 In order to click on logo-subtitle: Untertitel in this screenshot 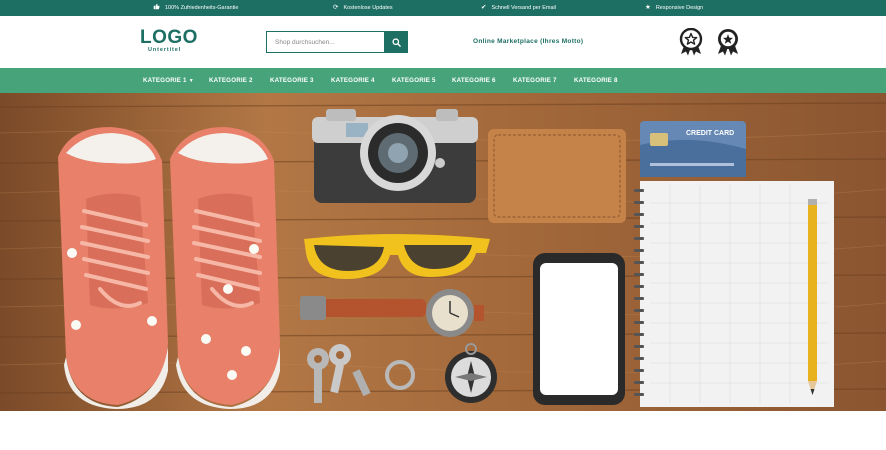, I will do `click(165, 50)`.